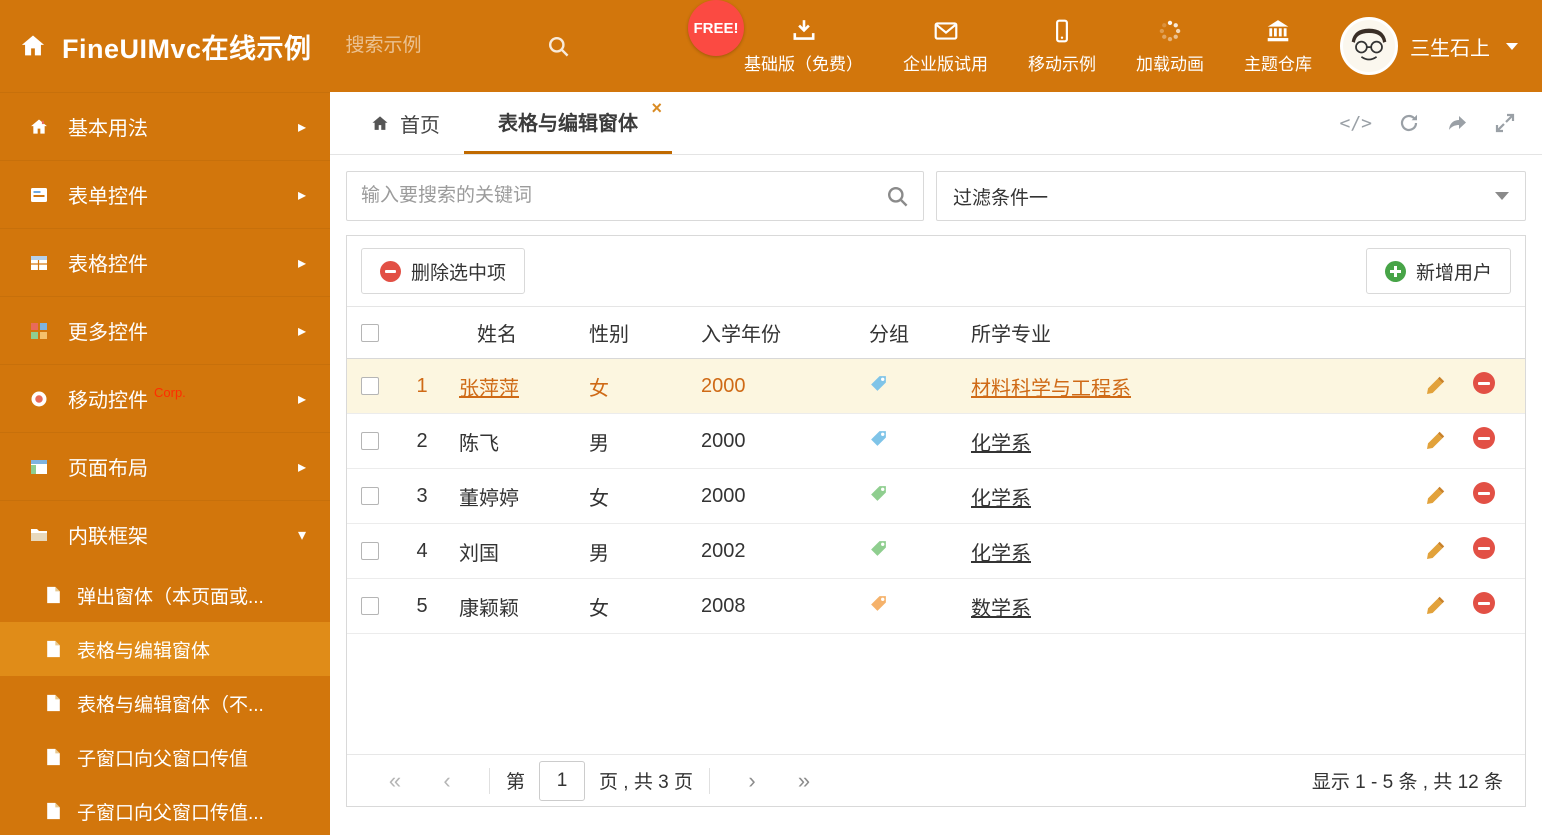  I want to click on major-link: 材料科学与工程系, so click(1051, 389).